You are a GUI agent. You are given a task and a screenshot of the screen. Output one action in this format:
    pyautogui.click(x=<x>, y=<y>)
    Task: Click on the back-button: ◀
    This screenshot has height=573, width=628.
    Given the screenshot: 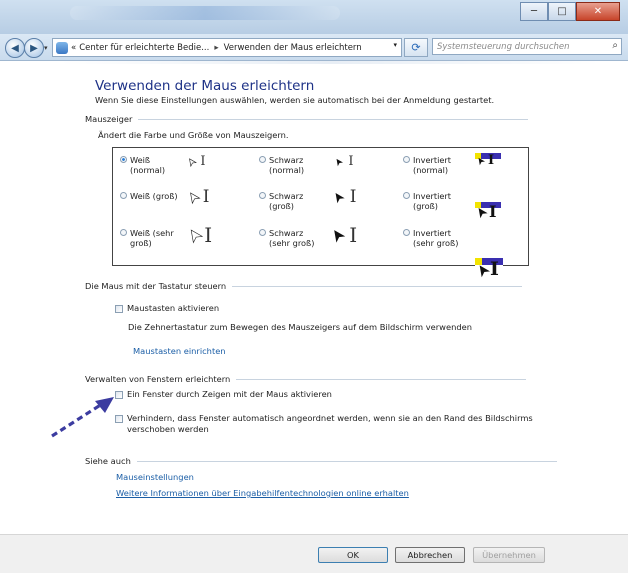 What is the action you would take?
    pyautogui.click(x=15, y=48)
    